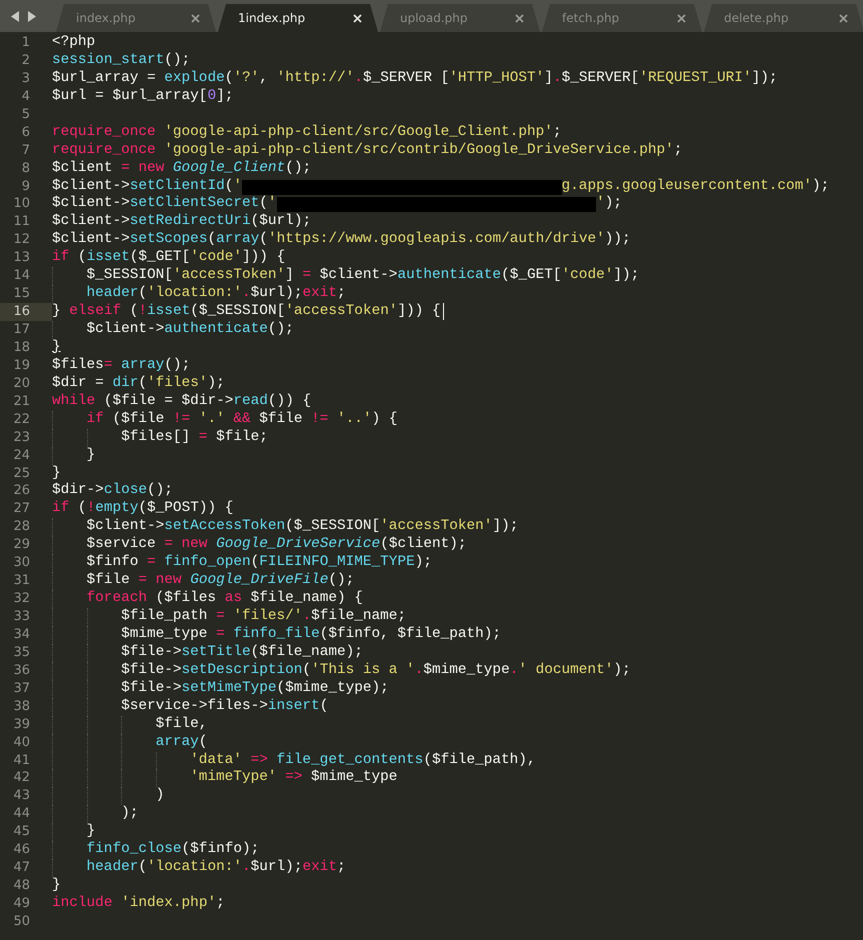 This screenshot has height=940, width=863. I want to click on code-line: require_once 'google-api-php-client/src/Google_Client.php';, so click(307, 133).